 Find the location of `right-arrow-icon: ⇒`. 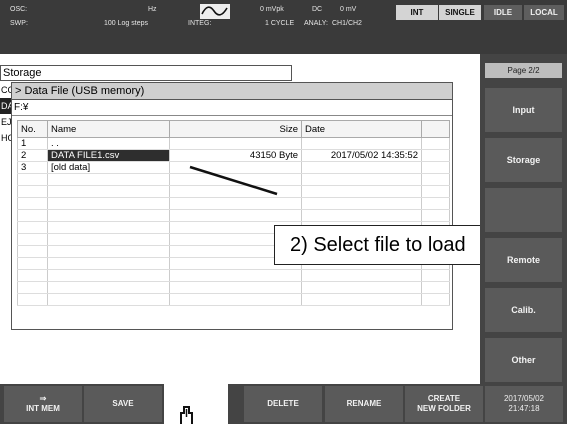

right-arrow-icon: ⇒ is located at coordinates (43, 398).